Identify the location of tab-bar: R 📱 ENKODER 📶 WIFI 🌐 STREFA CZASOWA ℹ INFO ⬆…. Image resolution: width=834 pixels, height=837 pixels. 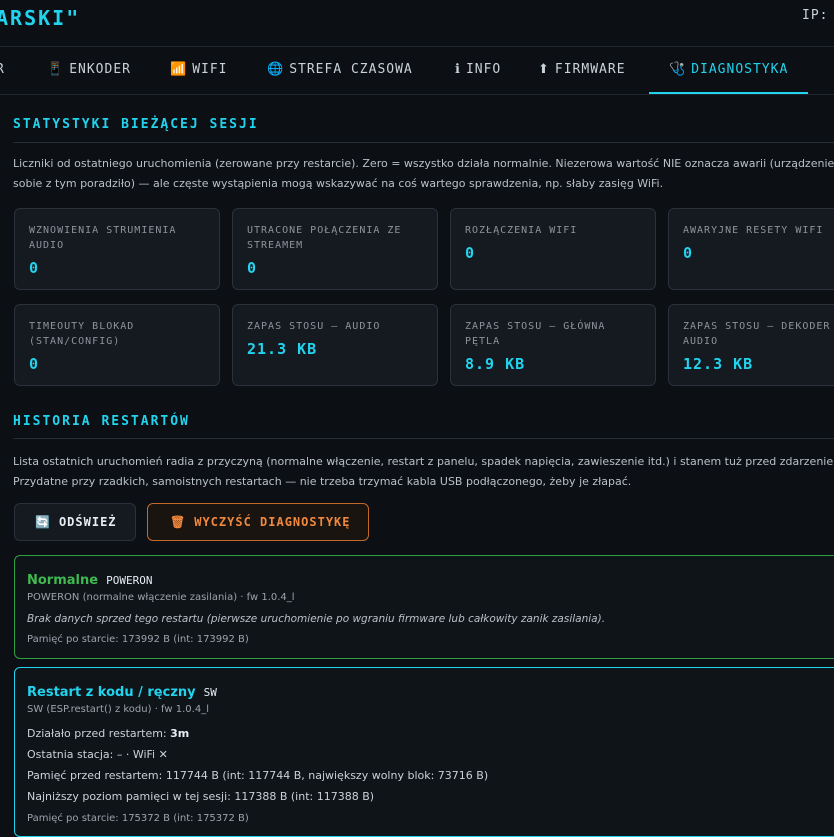
(417, 70).